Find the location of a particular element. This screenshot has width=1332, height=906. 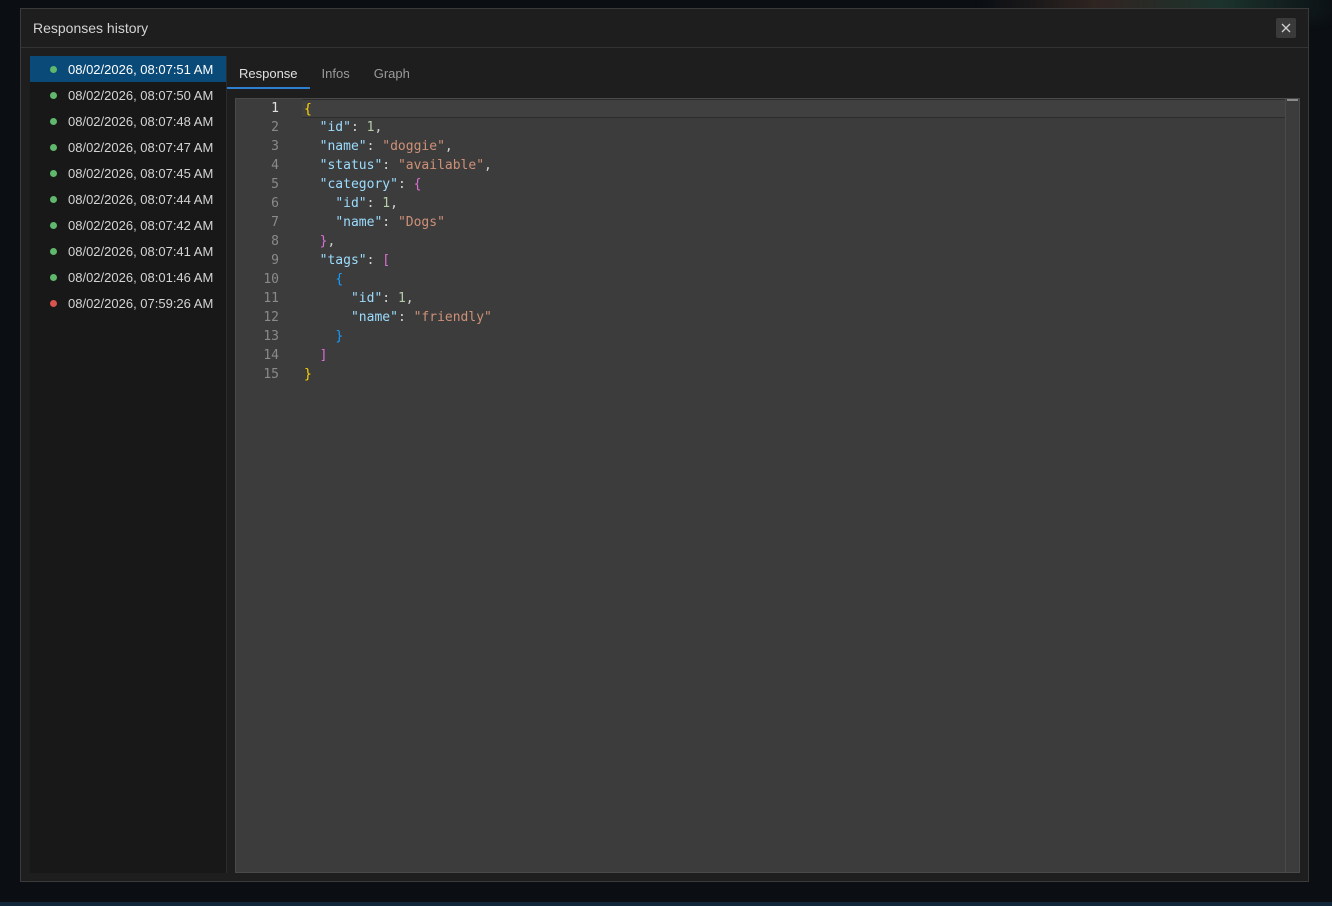

history-item: 08/02/2026, 08:07:50 AM is located at coordinates (128, 95).